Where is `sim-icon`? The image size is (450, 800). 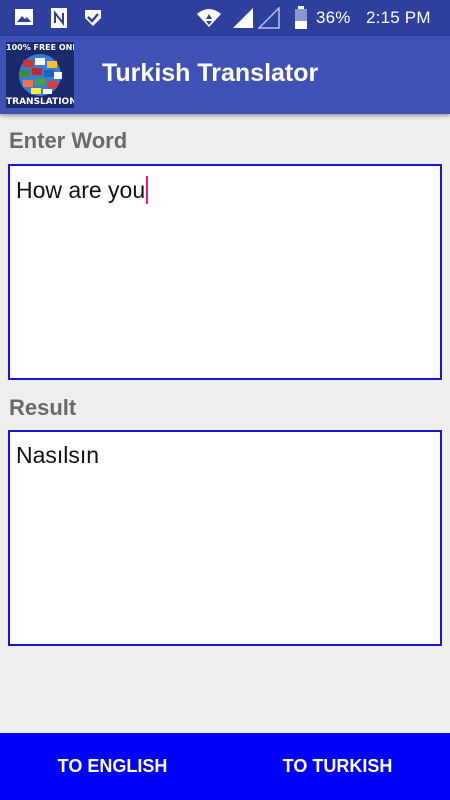
sim-icon is located at coordinates (59, 20).